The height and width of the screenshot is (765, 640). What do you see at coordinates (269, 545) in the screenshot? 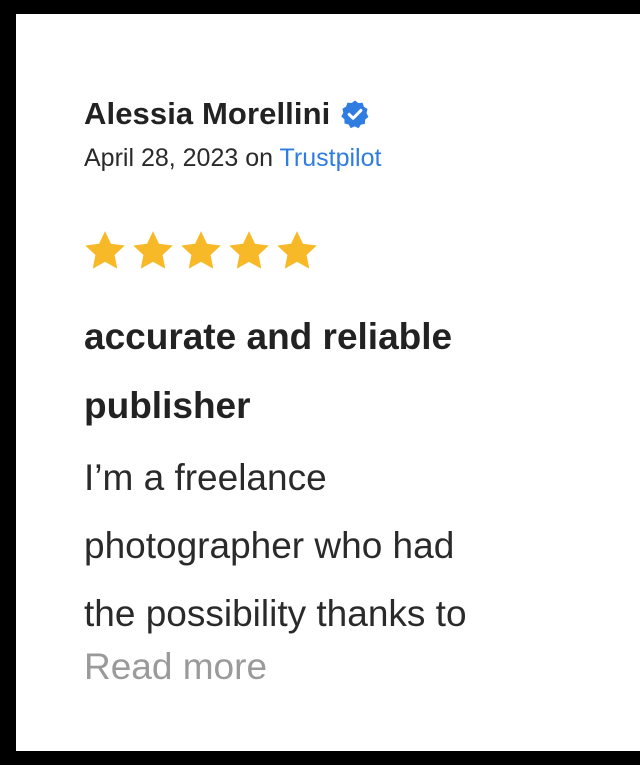
I see `review-body-line: photographer who had` at bounding box center [269, 545].